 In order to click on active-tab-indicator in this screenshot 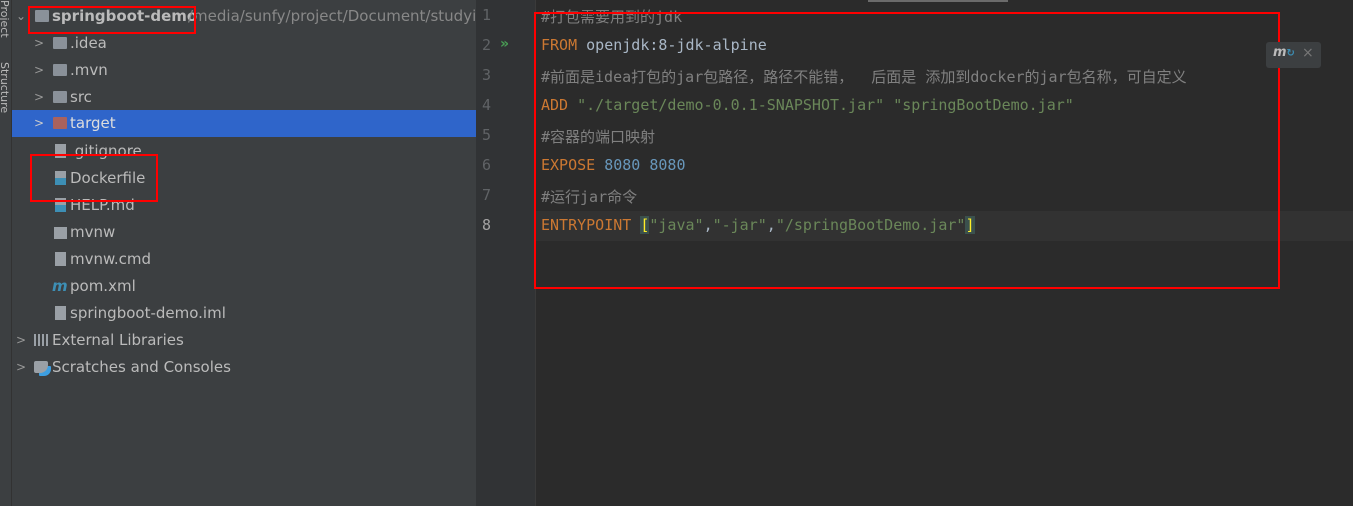, I will do `click(938, 1)`.